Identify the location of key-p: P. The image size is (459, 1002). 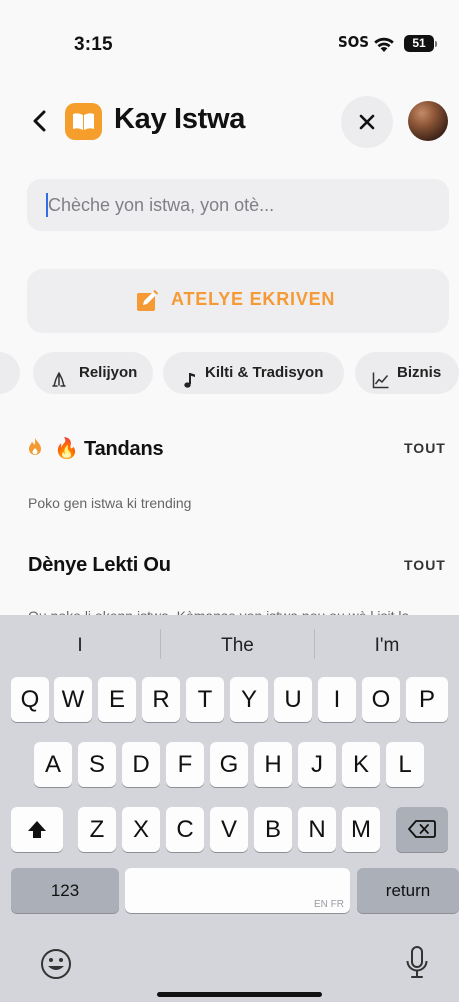
(427, 699).